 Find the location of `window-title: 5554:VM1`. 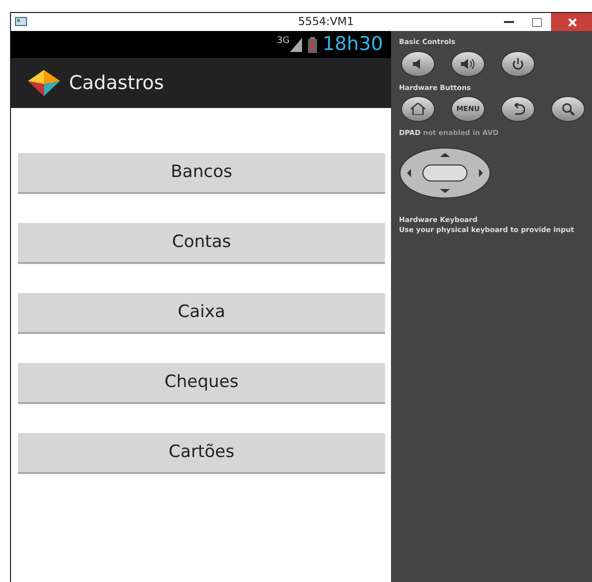

window-title: 5554:VM1 is located at coordinates (325, 22).